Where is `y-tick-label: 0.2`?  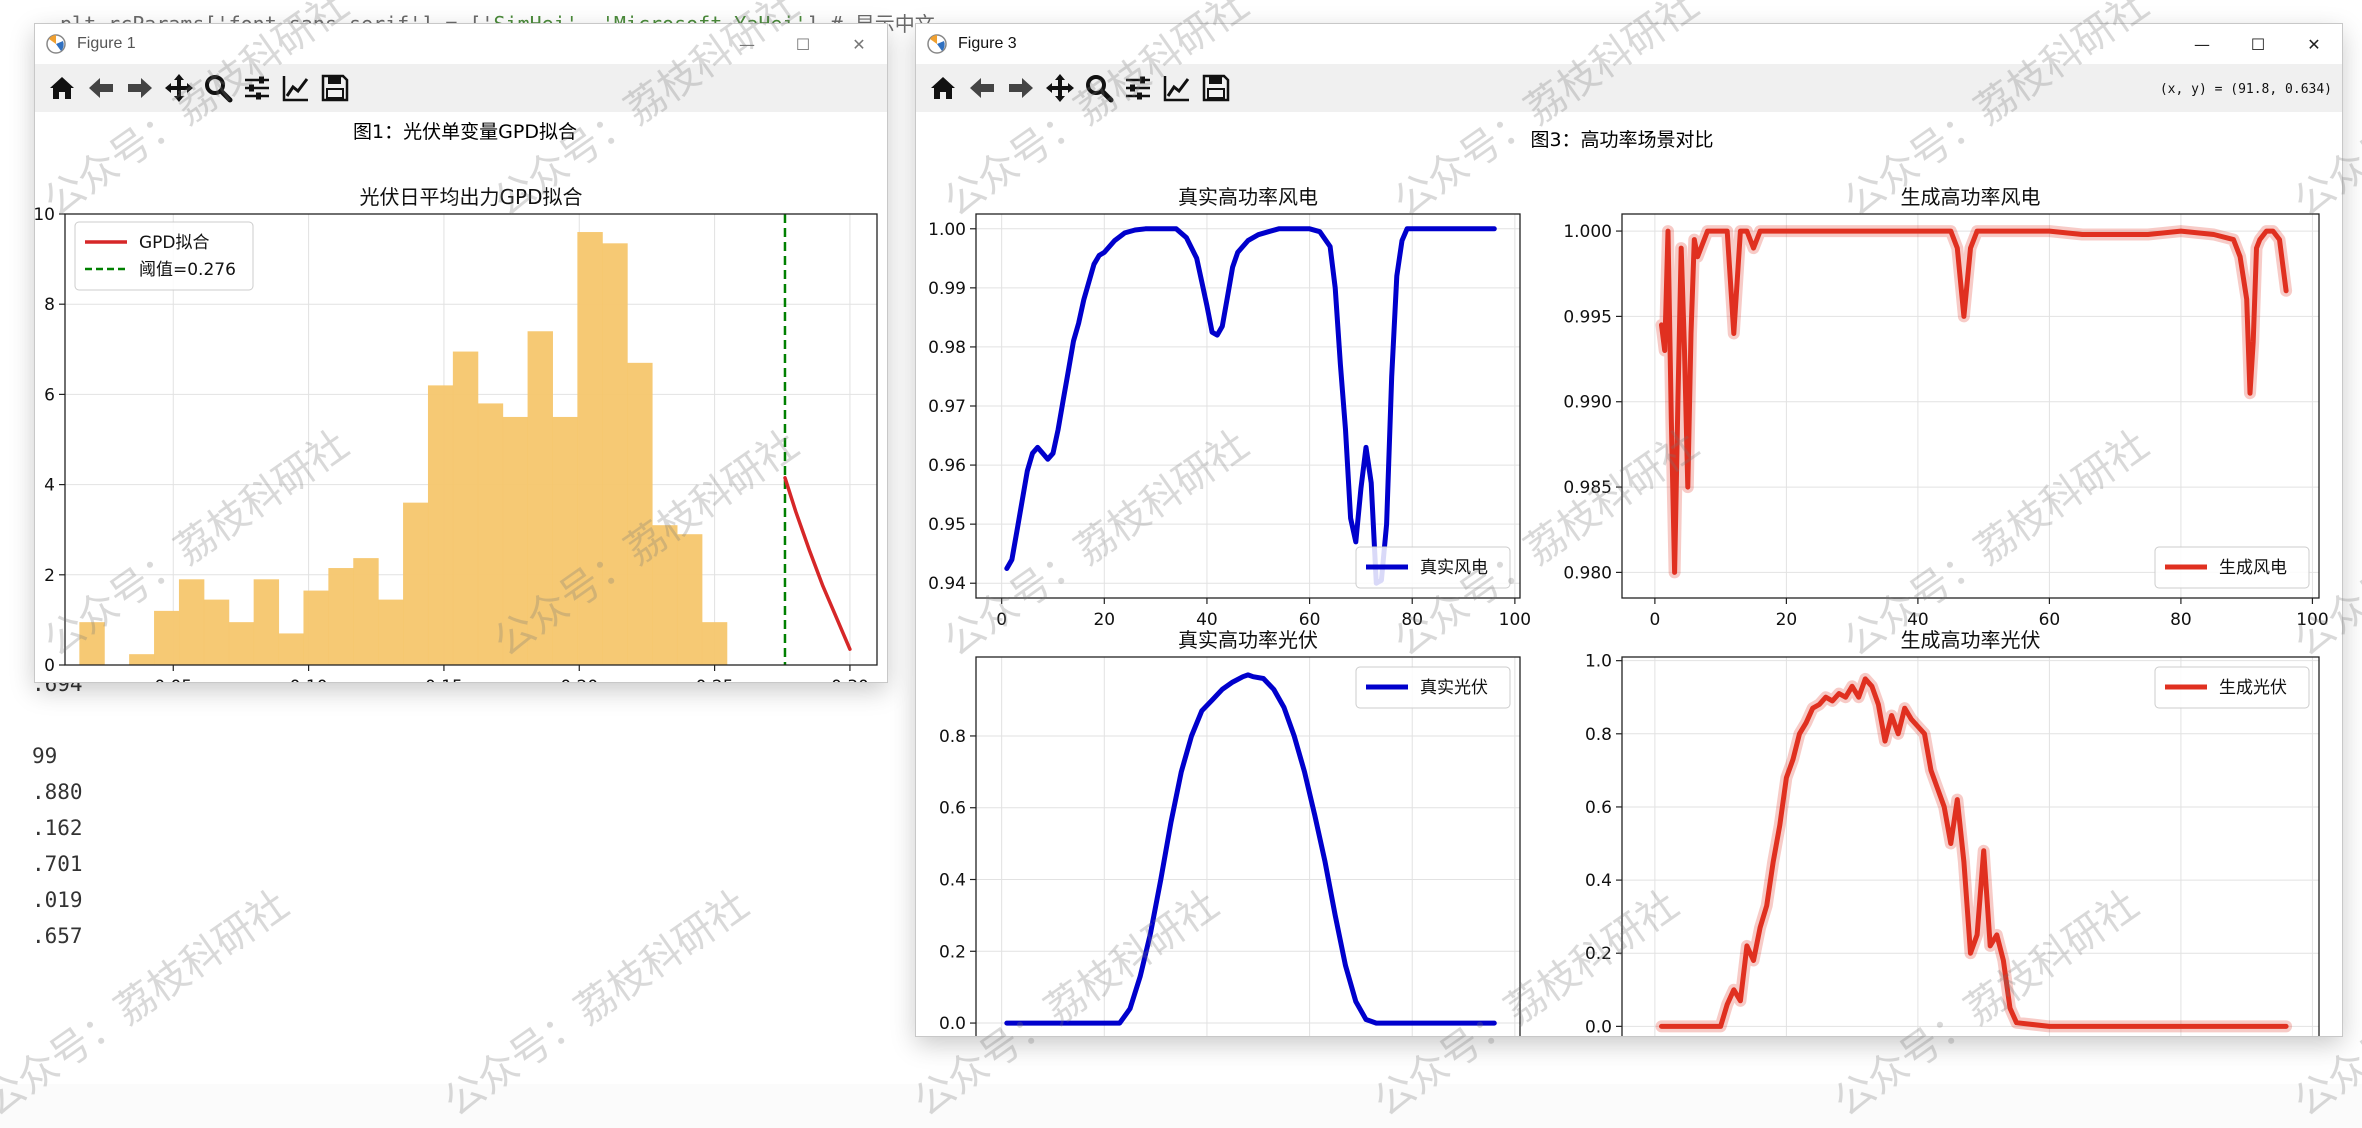 y-tick-label: 0.2 is located at coordinates (1598, 954).